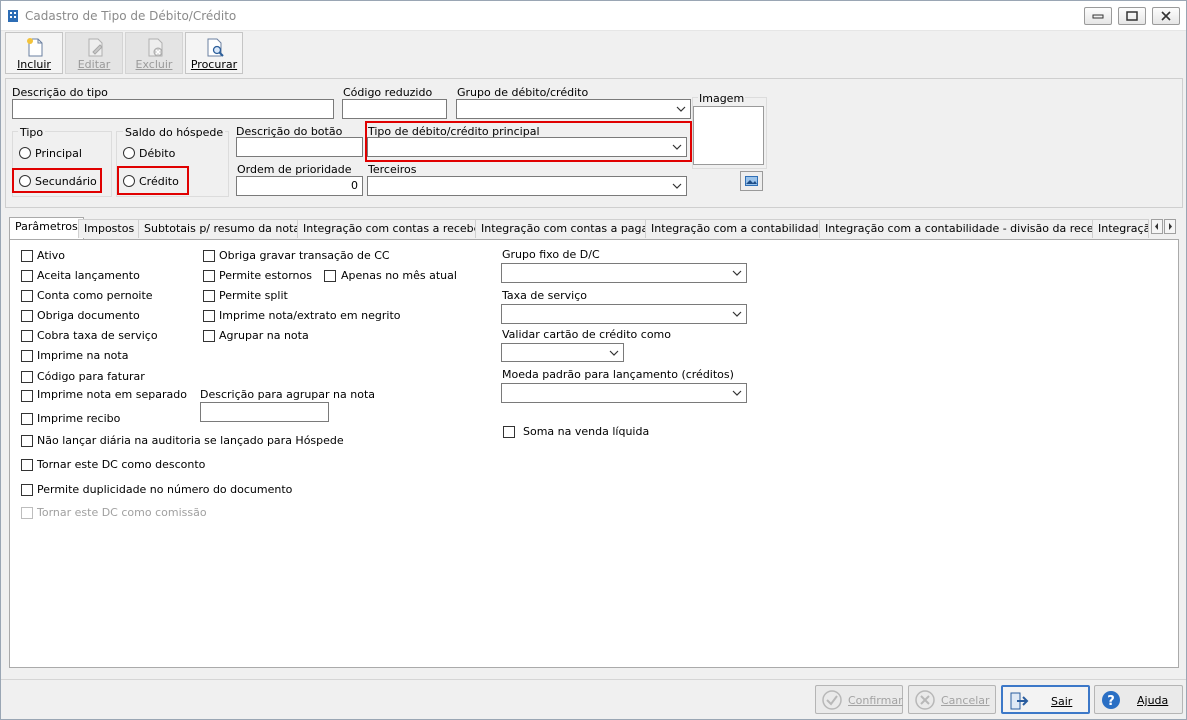 The image size is (1187, 720). Describe the element at coordinates (394, 109) in the screenshot. I see `codigo-reduzido-input` at that location.